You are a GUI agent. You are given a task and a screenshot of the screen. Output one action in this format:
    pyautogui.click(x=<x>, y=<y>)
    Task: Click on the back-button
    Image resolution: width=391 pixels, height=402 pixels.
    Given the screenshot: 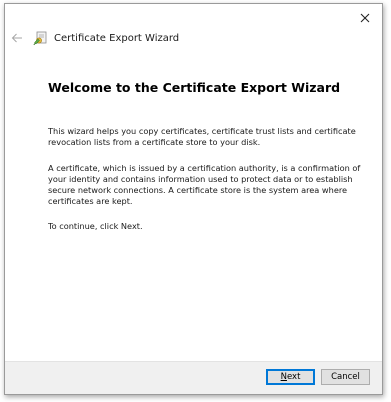 What is the action you would take?
    pyautogui.click(x=17, y=38)
    